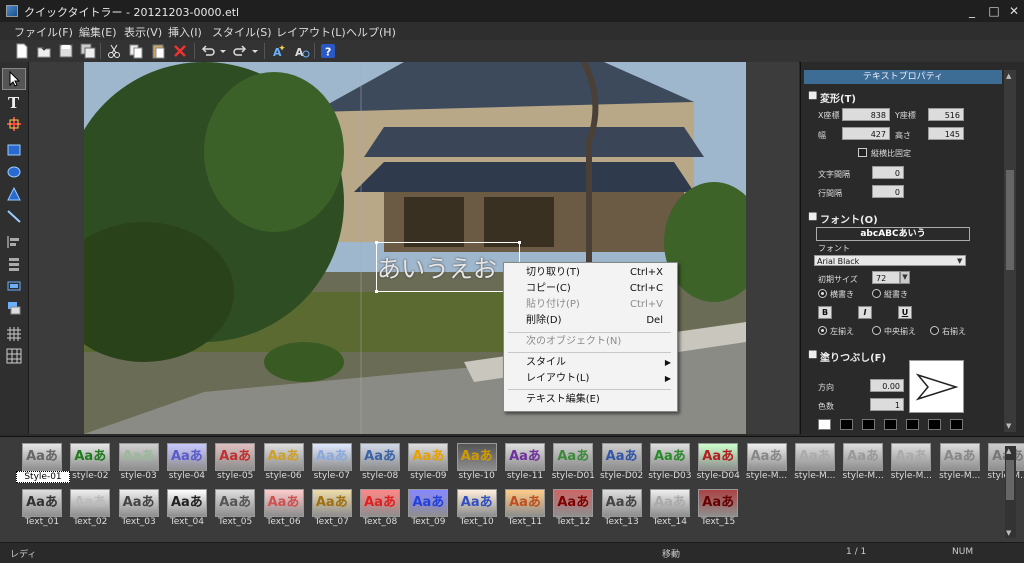 This screenshot has width=1024, height=563. I want to click on style-item: Aaあ style-07, so click(332, 465).